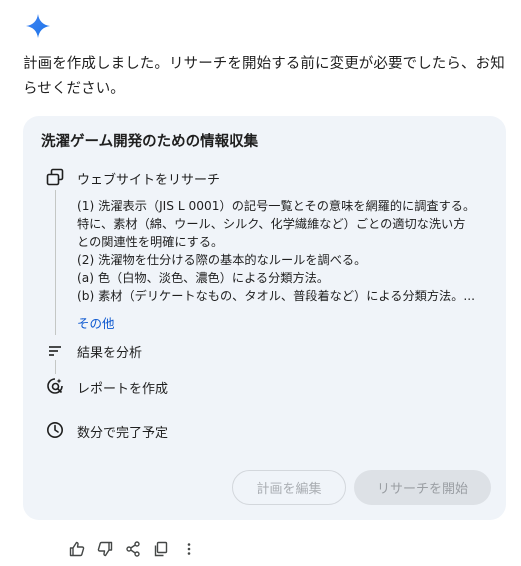  What do you see at coordinates (264, 64) in the screenshot?
I see `intro-line-1: 計画を作成しました。リサーチを開始する前に変更が必要でしたら、お知` at bounding box center [264, 64].